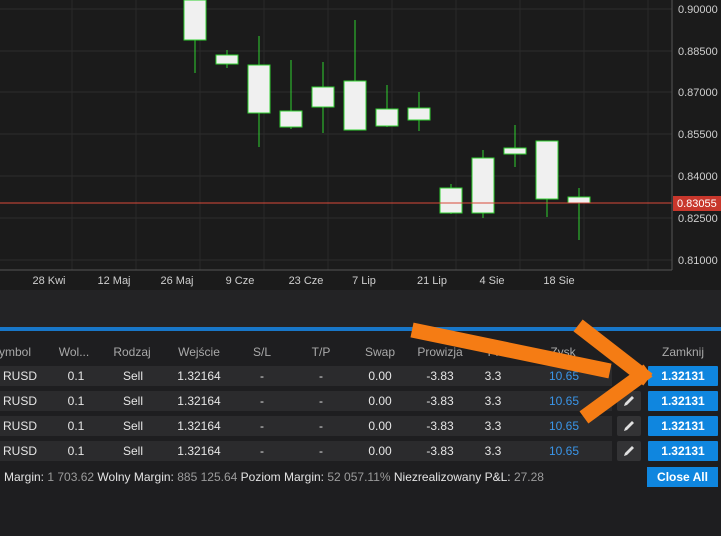 The width and height of the screenshot is (721, 536). Describe the element at coordinates (131, 352) in the screenshot. I see `col-header-type: Rodzaj` at that location.